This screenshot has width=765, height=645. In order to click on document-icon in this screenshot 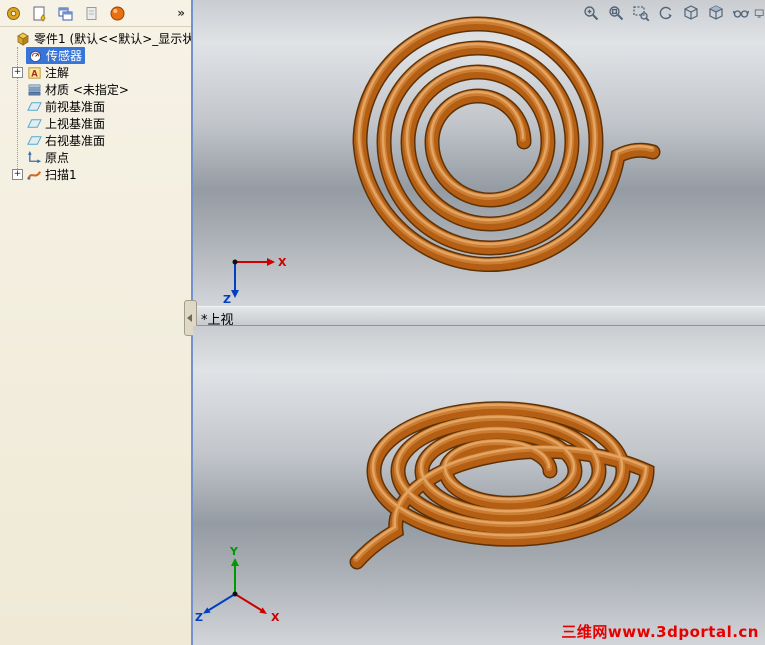, I will do `click(91, 13)`.